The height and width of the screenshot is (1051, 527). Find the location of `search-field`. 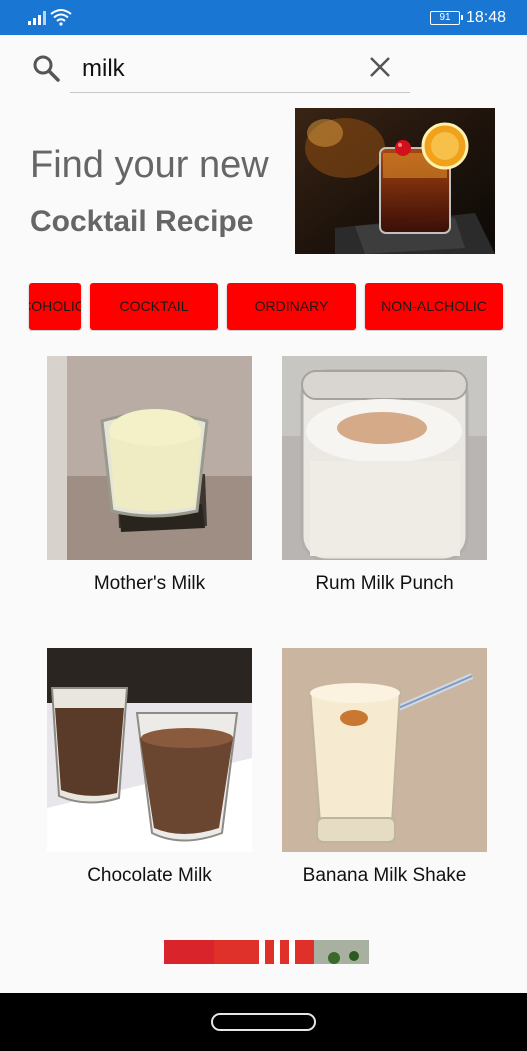

search-field is located at coordinates (240, 68).